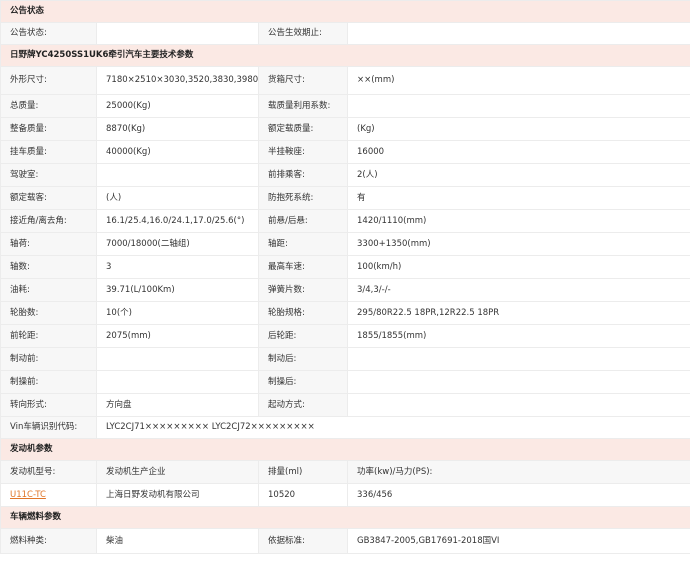 The width and height of the screenshot is (690, 578). I want to click on table-row: 转向形式: 方向盘 起动方式:, so click(345, 405).